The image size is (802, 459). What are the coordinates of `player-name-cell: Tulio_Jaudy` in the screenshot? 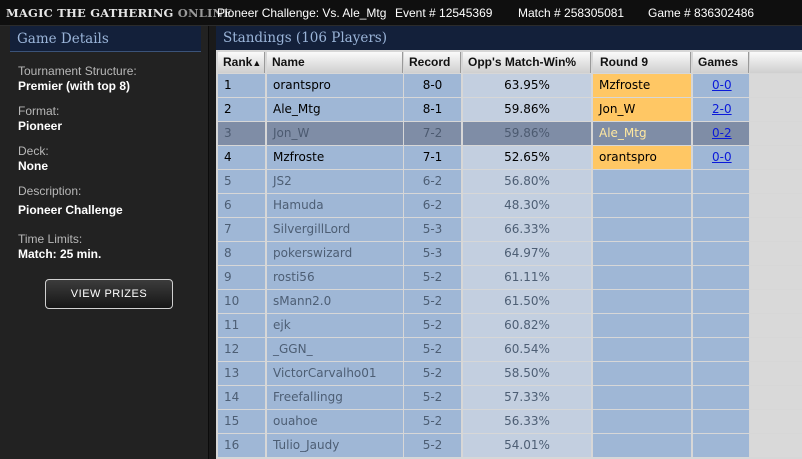 It's located at (335, 445).